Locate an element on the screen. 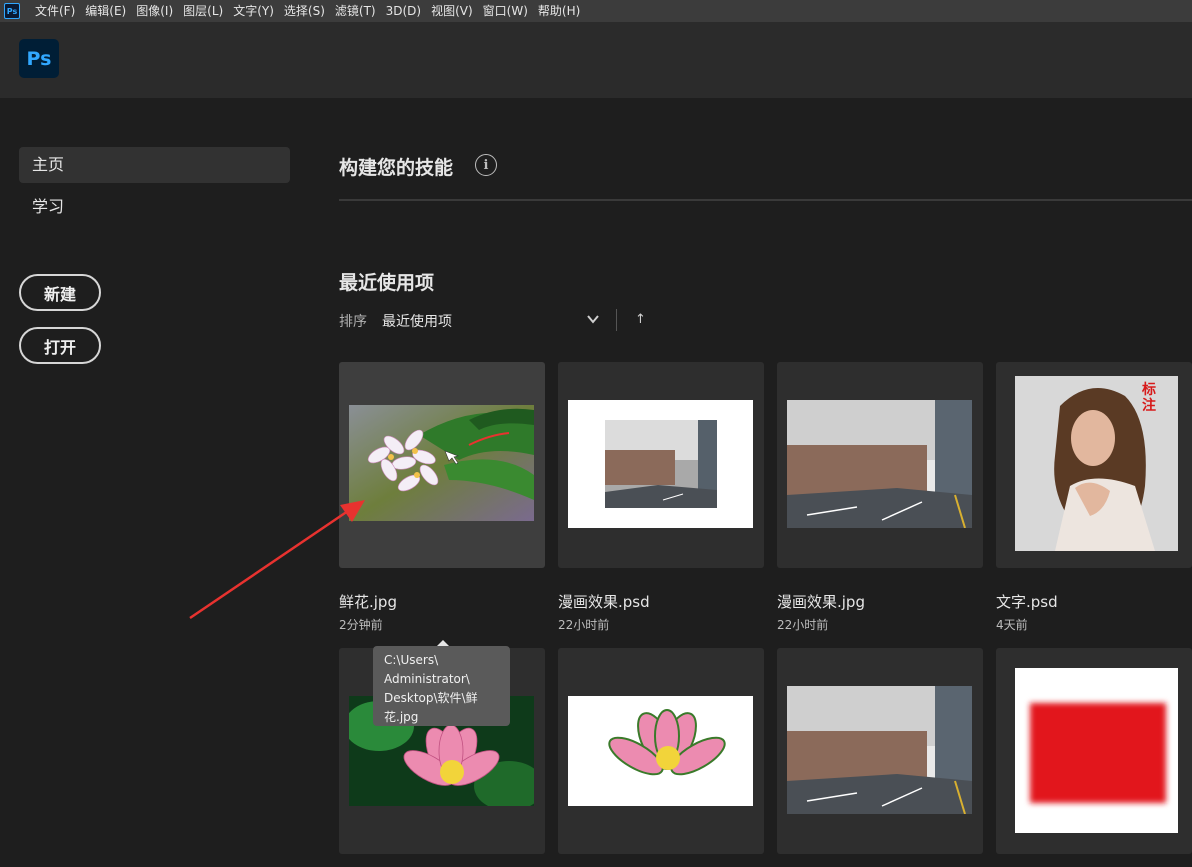  app-header: Ps is located at coordinates (596, 60).